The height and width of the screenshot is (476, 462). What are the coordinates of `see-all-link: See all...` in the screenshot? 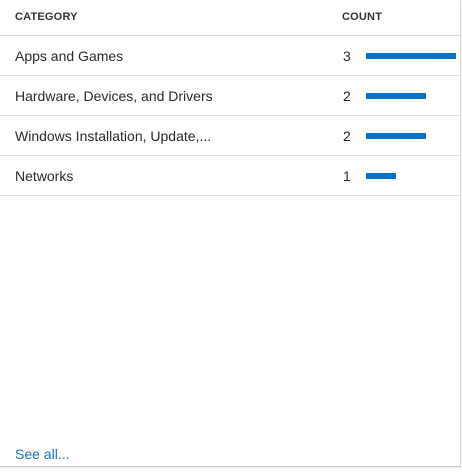 It's located at (42, 454).